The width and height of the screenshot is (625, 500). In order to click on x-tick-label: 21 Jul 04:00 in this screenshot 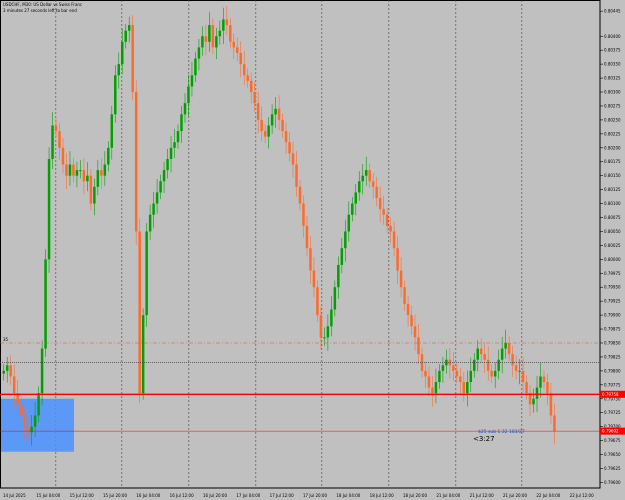, I will do `click(448, 495)`.